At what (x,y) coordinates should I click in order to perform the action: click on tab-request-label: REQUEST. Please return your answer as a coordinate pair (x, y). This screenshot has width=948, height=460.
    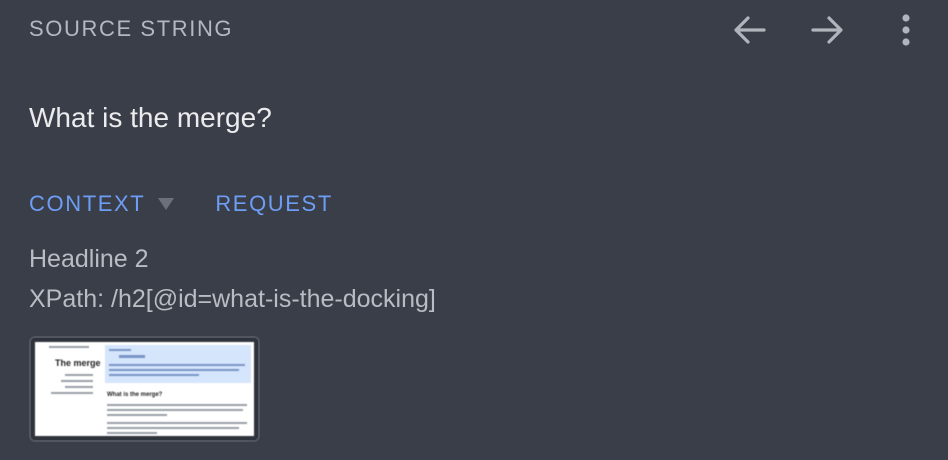
    Looking at the image, I should click on (274, 203).